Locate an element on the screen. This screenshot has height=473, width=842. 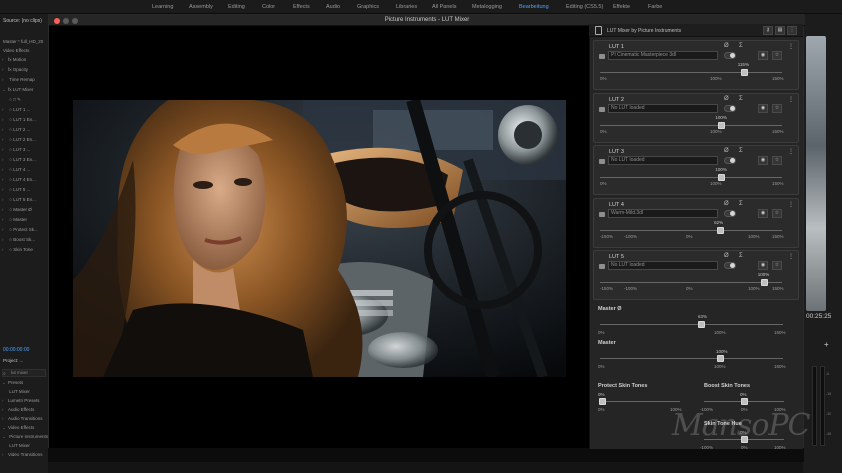
protect-skin-track is located at coordinates (640, 401).